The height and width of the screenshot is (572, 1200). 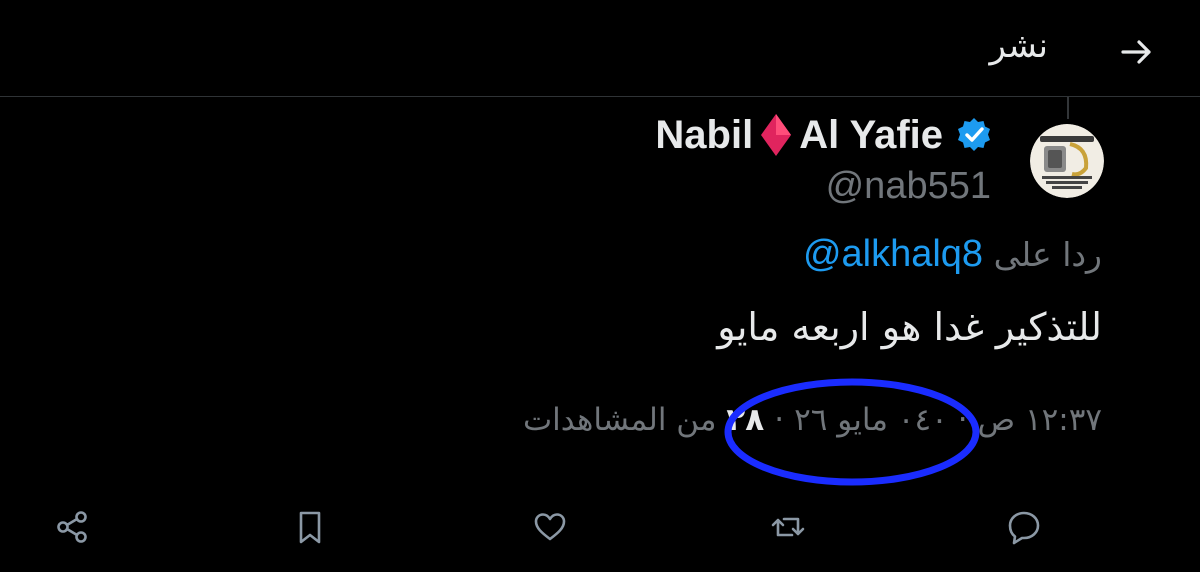 What do you see at coordinates (619, 420) in the screenshot?
I see `views-label: من المشاهدات` at bounding box center [619, 420].